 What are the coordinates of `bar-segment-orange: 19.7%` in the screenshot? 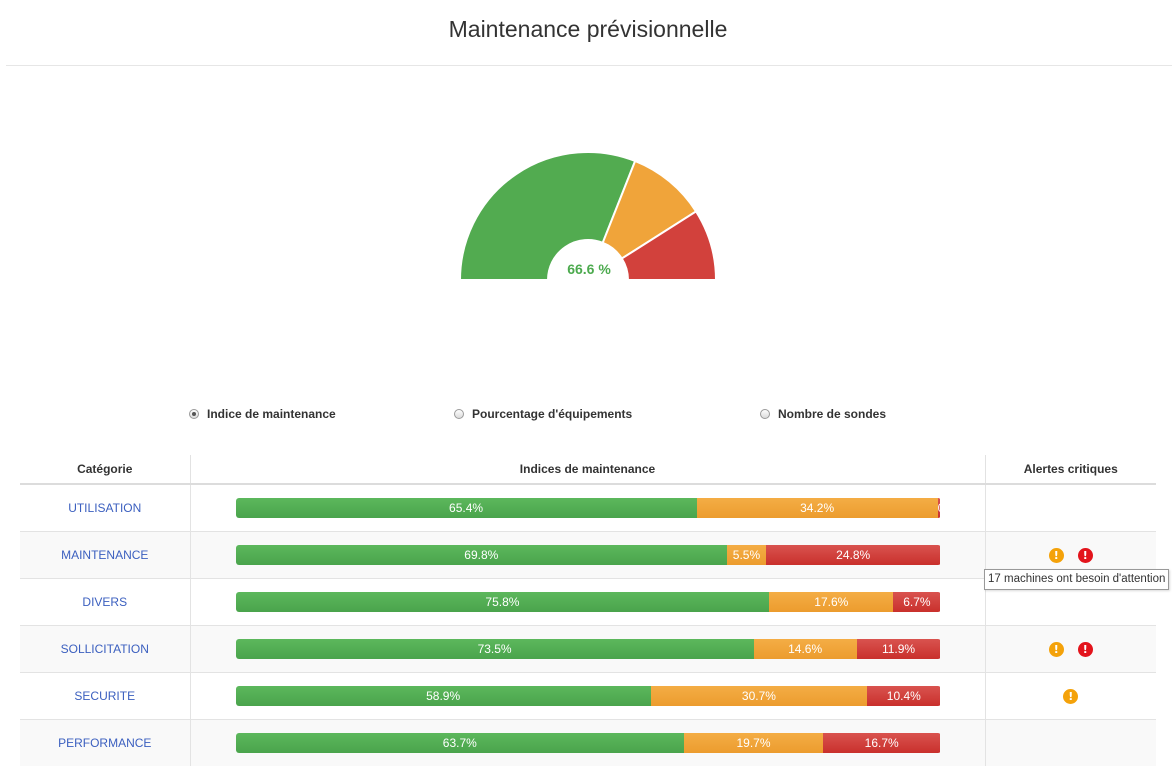 It's located at (753, 743).